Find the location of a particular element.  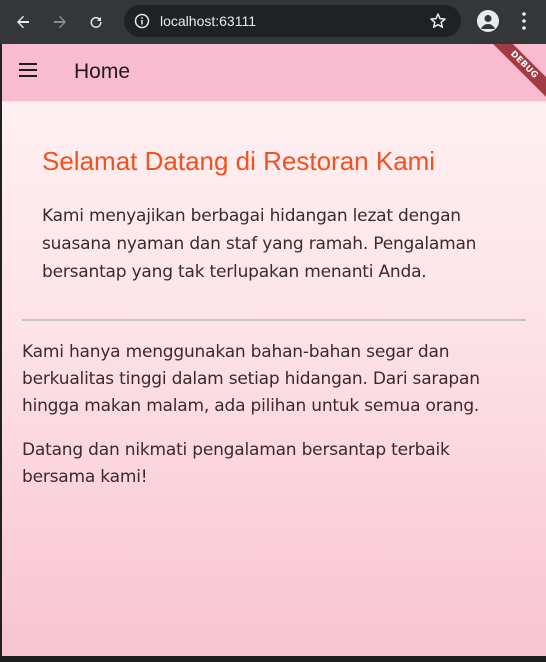

reload-button is located at coordinates (96, 22).